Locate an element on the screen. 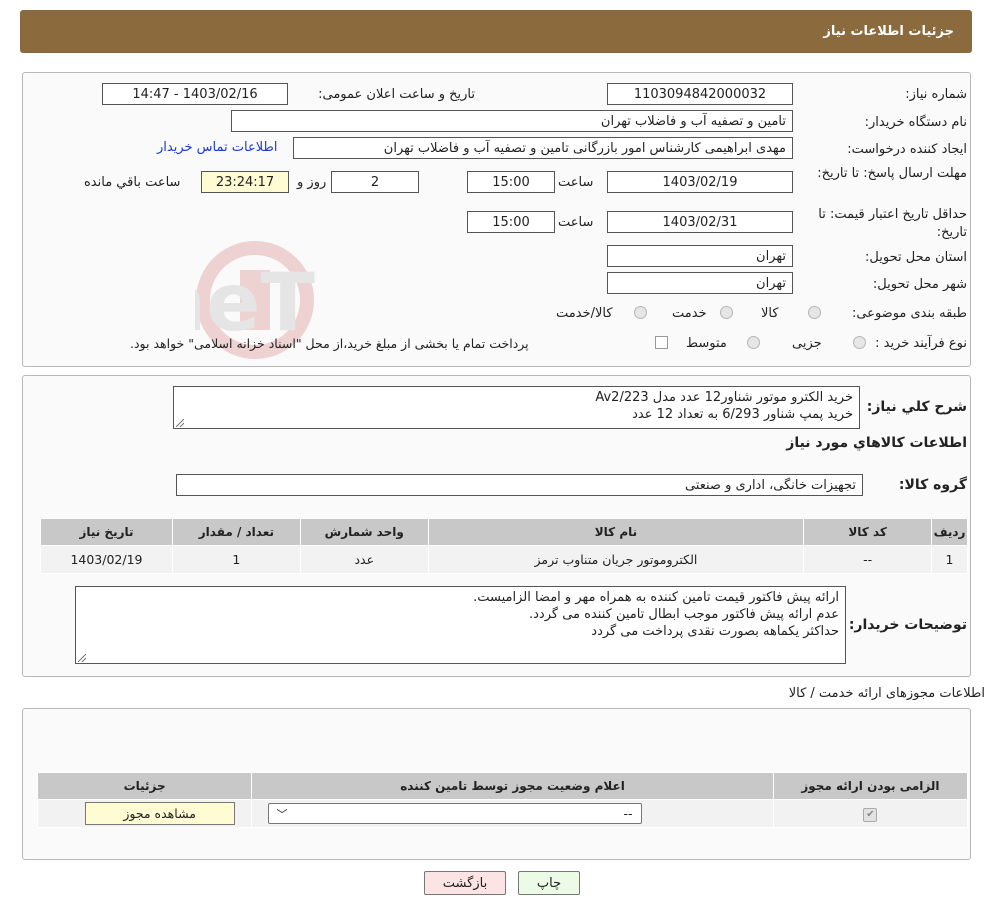 The height and width of the screenshot is (915, 985). permit-details-cell: مشاهده مجوز is located at coordinates (144, 813).